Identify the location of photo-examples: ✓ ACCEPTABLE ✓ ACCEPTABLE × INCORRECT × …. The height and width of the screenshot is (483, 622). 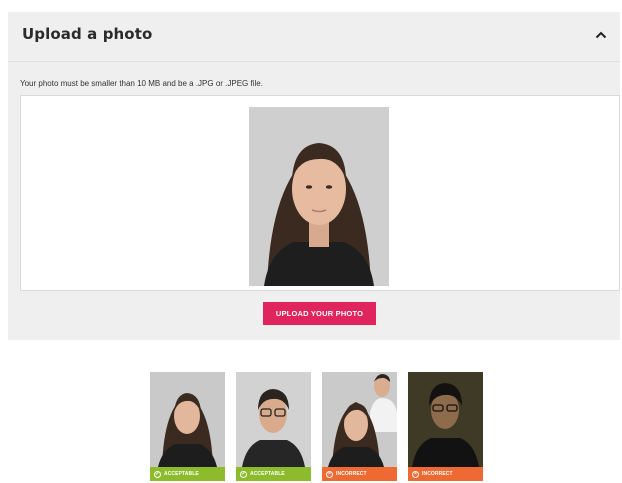
(320, 427).